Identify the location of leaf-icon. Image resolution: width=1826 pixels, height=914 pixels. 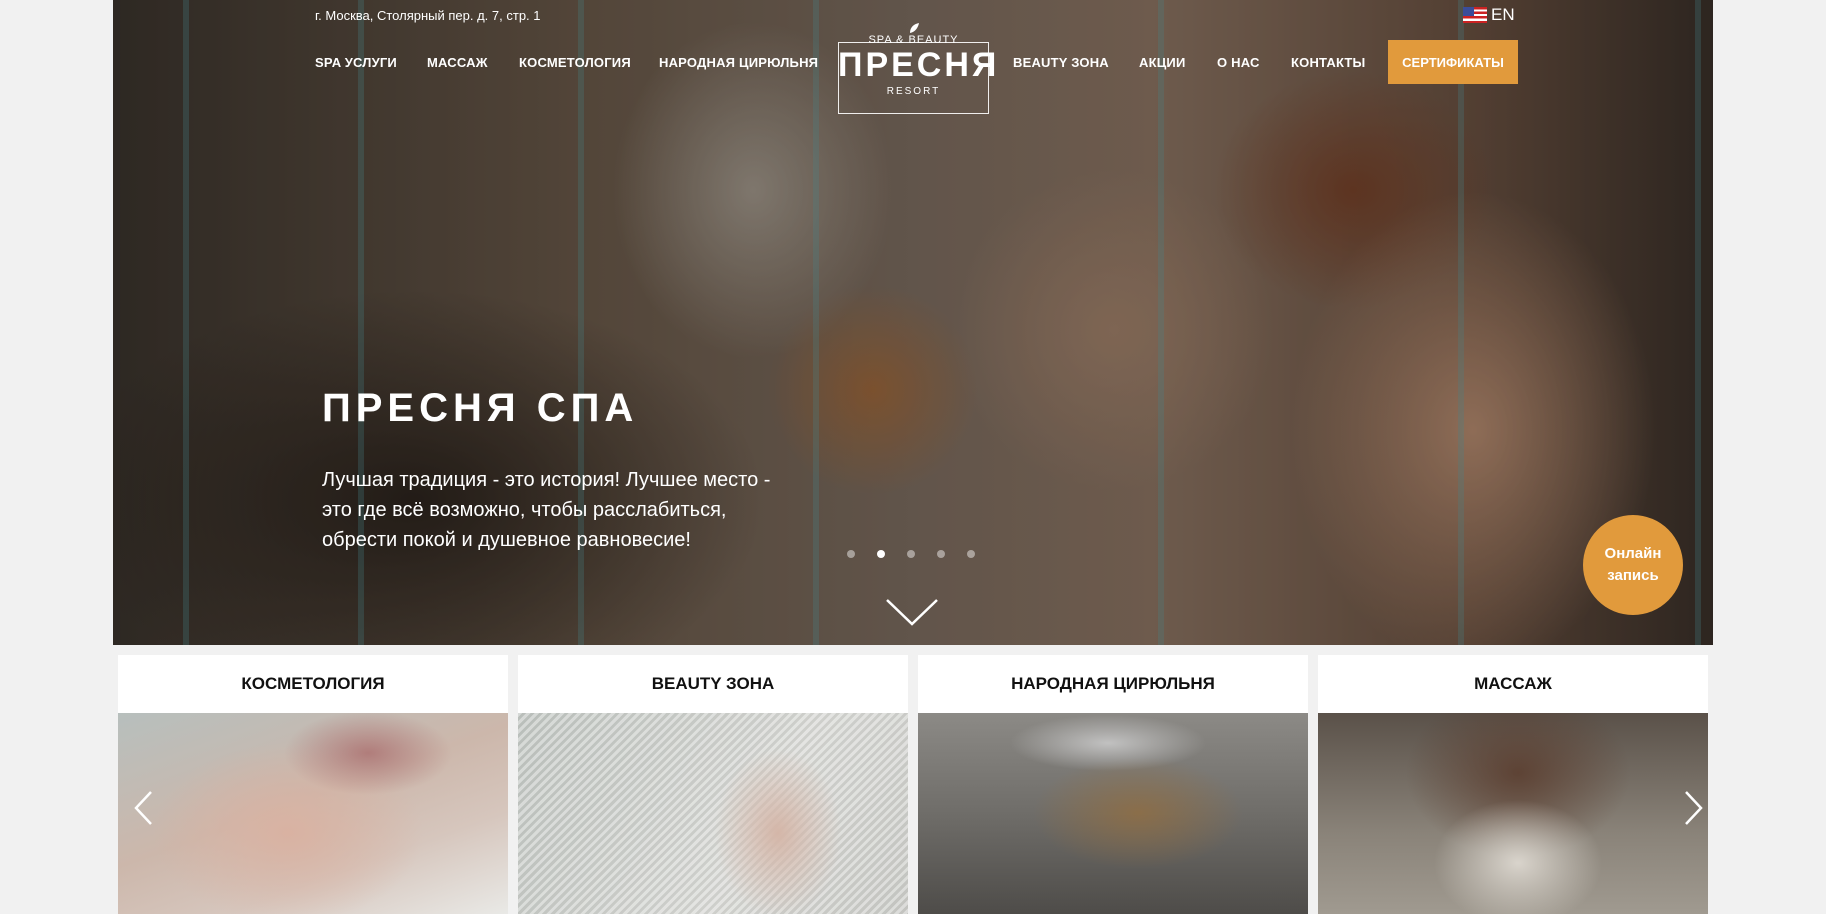
(914, 28).